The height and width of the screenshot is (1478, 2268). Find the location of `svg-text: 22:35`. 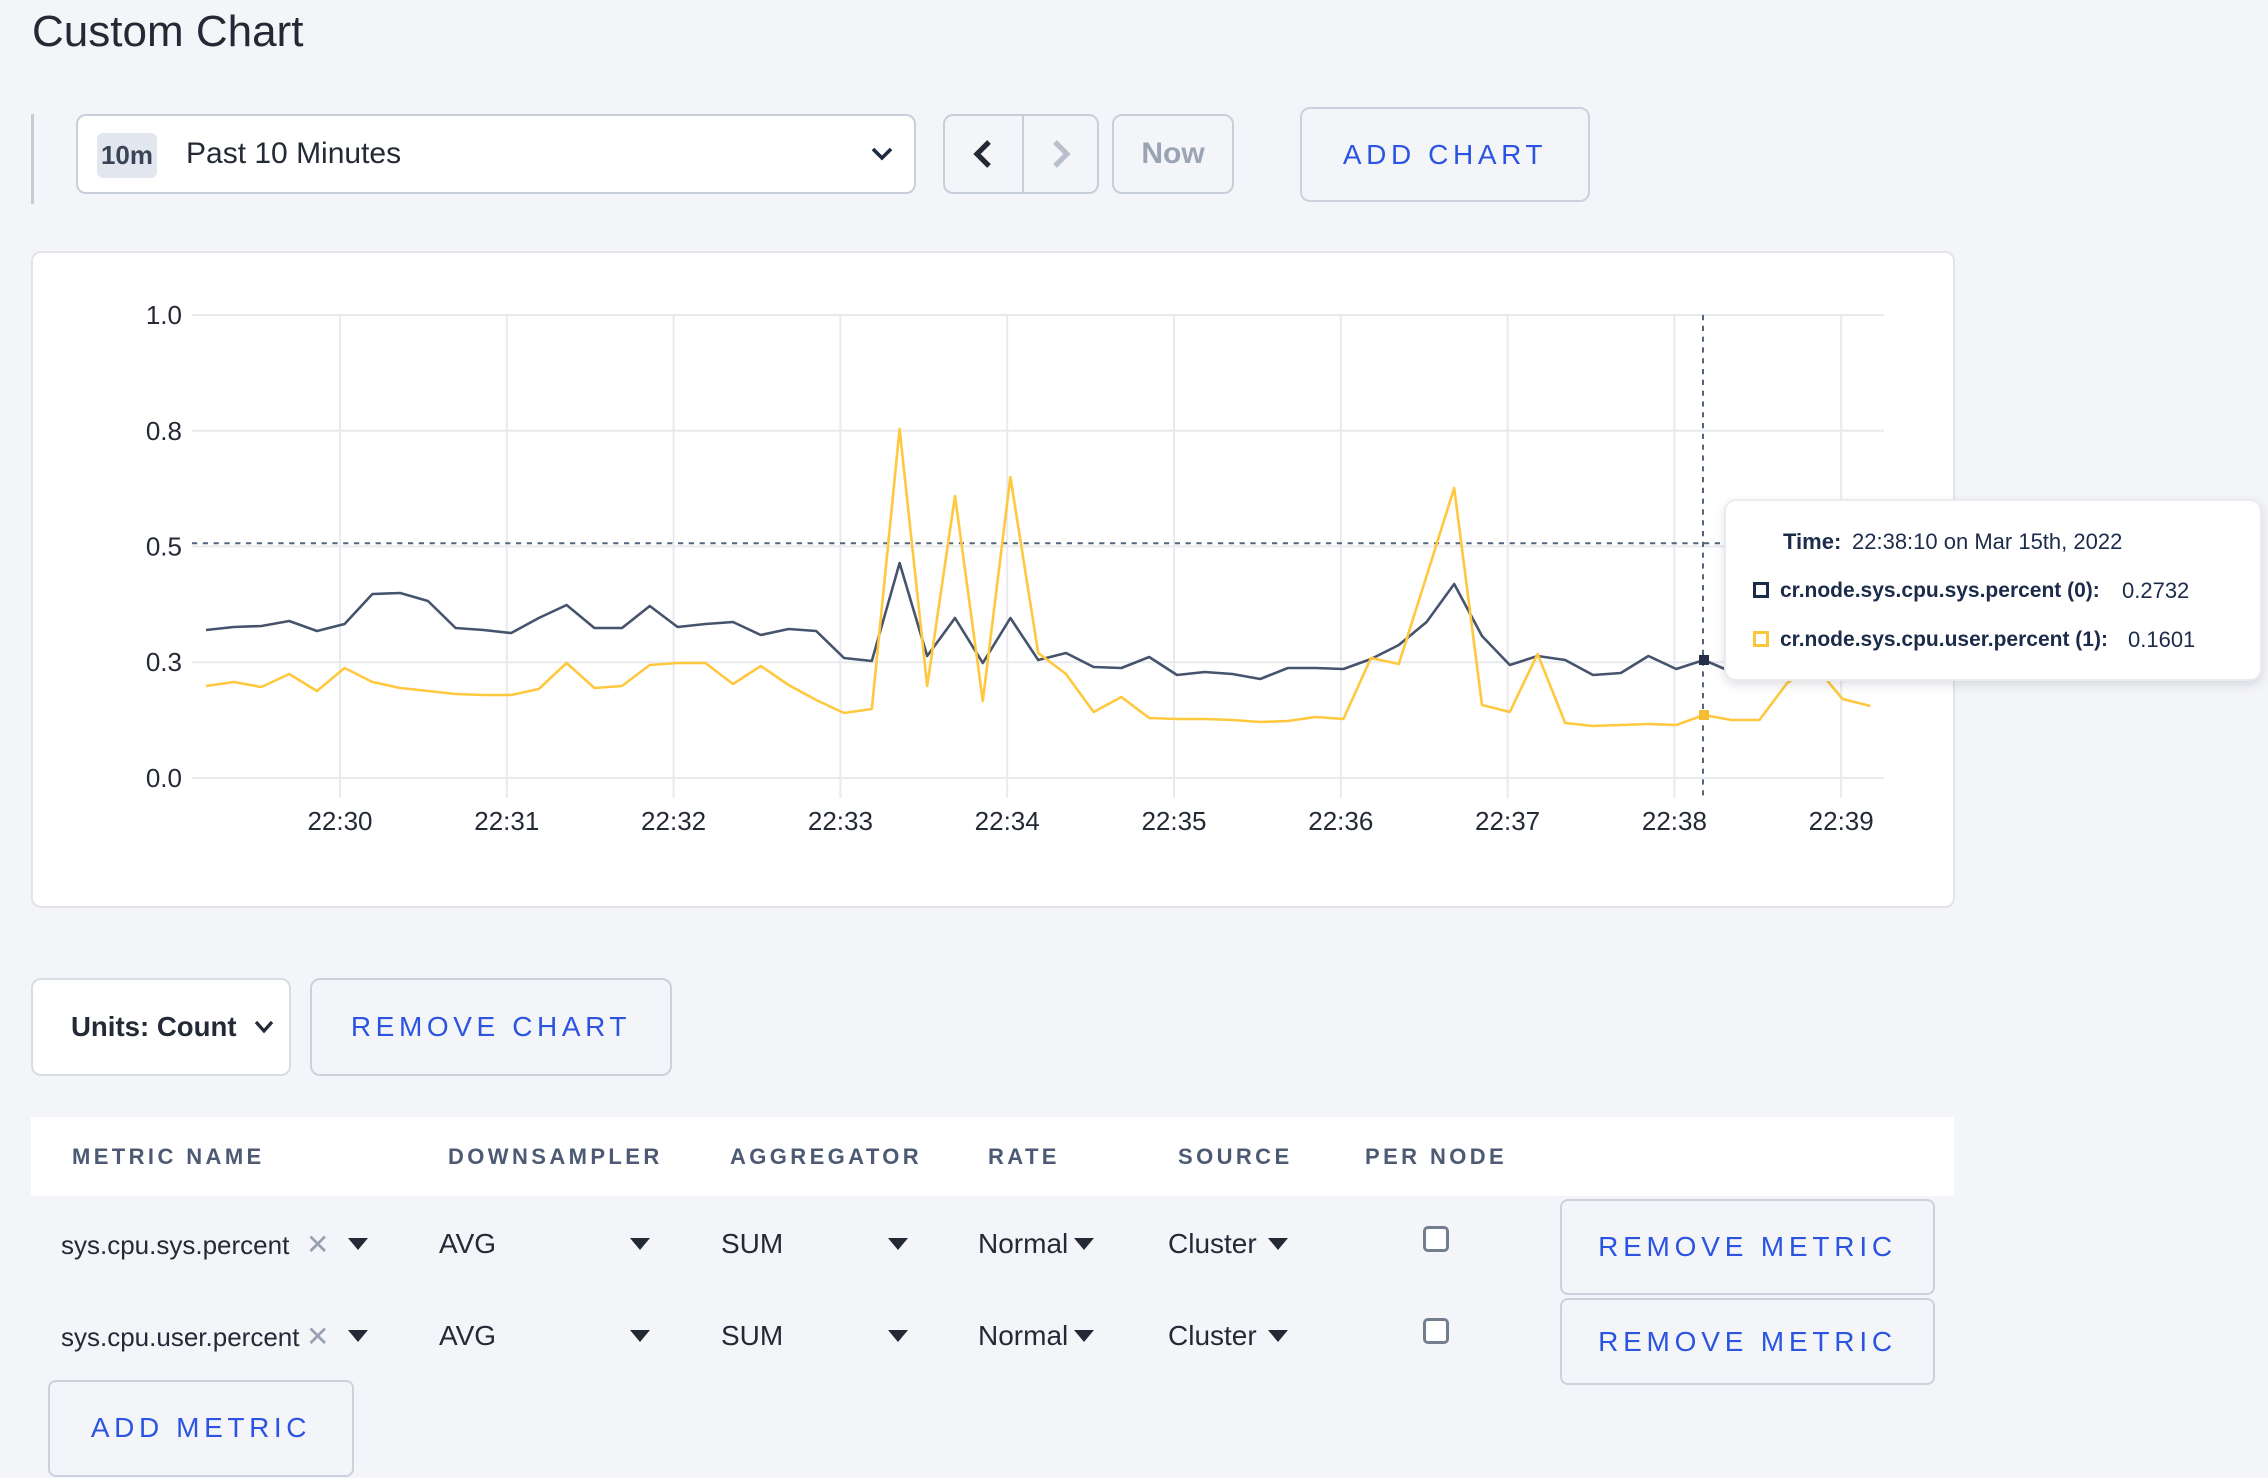

svg-text: 22:35 is located at coordinates (1173, 821).